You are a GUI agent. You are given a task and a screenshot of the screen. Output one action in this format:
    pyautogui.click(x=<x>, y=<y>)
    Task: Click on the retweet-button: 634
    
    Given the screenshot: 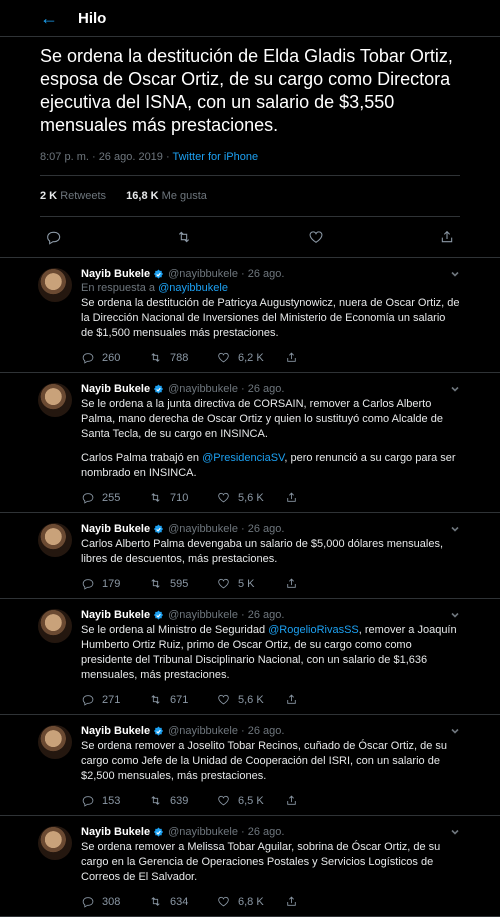 What is the action you would take?
    pyautogui.click(x=183, y=901)
    